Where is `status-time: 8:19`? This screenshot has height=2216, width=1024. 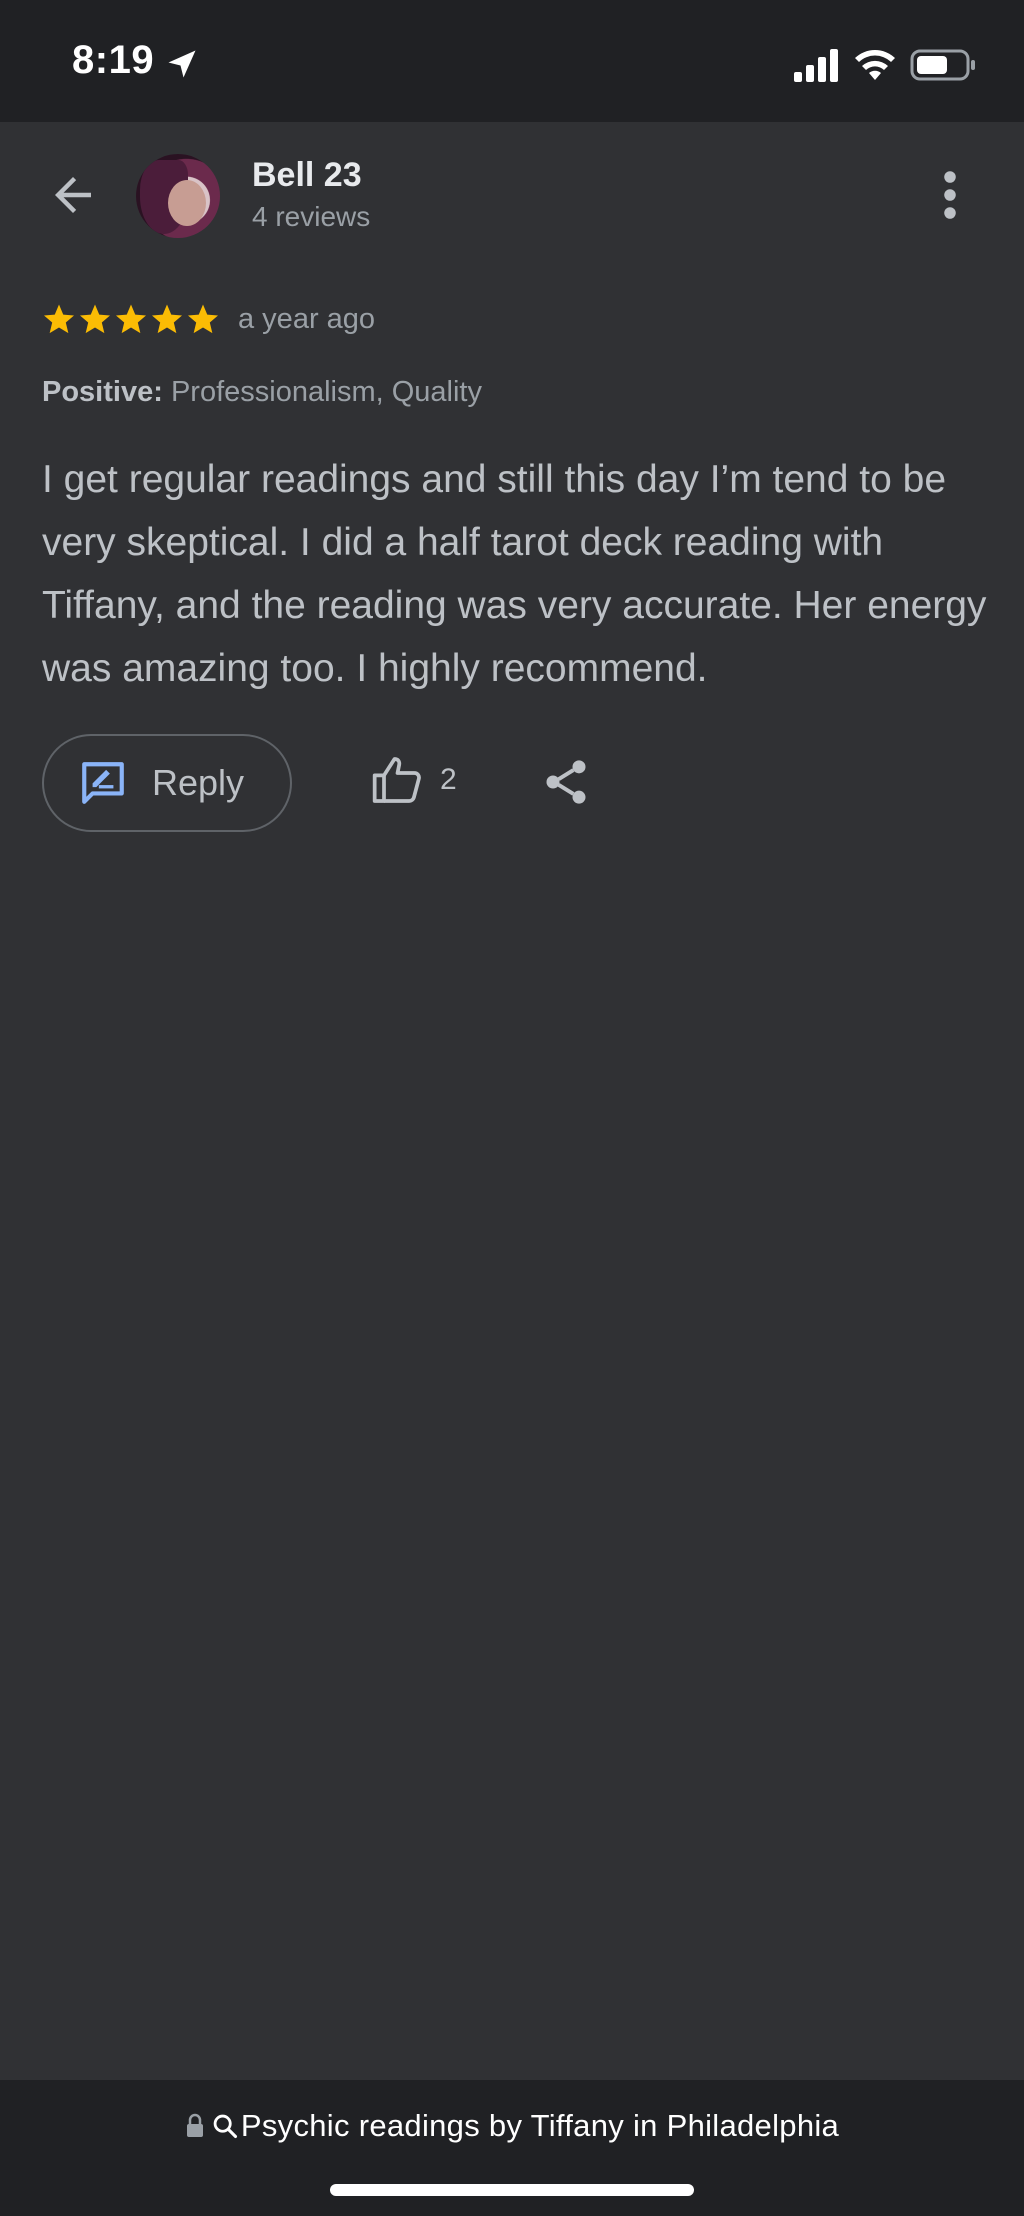 status-time: 8:19 is located at coordinates (113, 60).